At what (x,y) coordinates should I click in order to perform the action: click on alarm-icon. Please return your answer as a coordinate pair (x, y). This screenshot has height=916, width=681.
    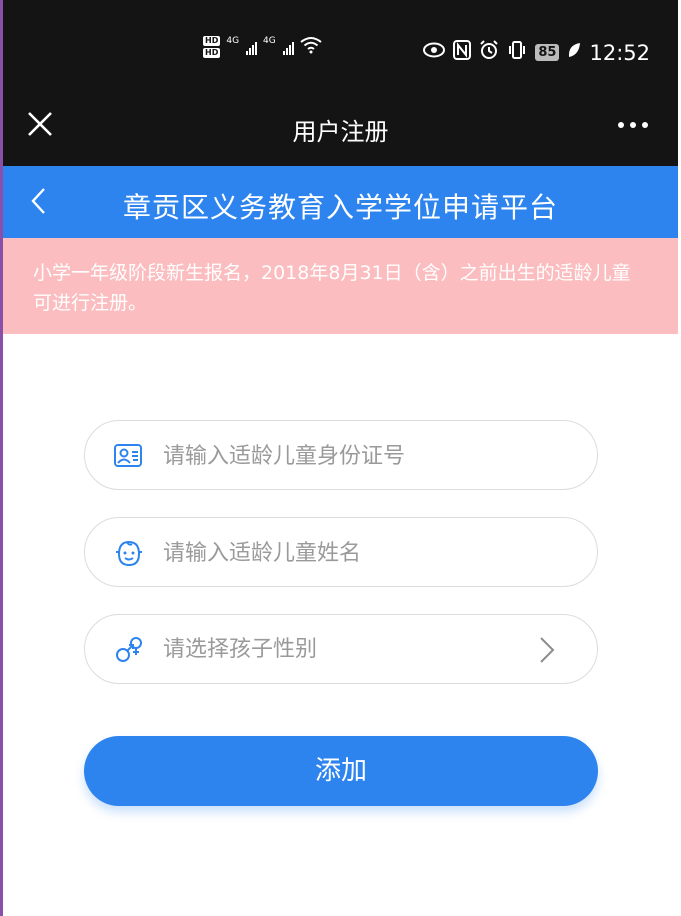
    Looking at the image, I should click on (489, 52).